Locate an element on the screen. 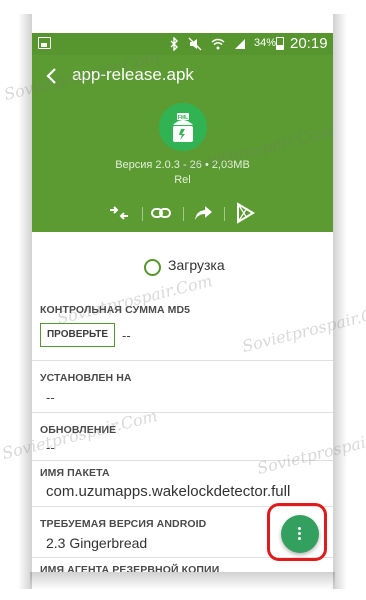 This screenshot has width=366, height=600. android-app-icon: FML is located at coordinates (183, 127).